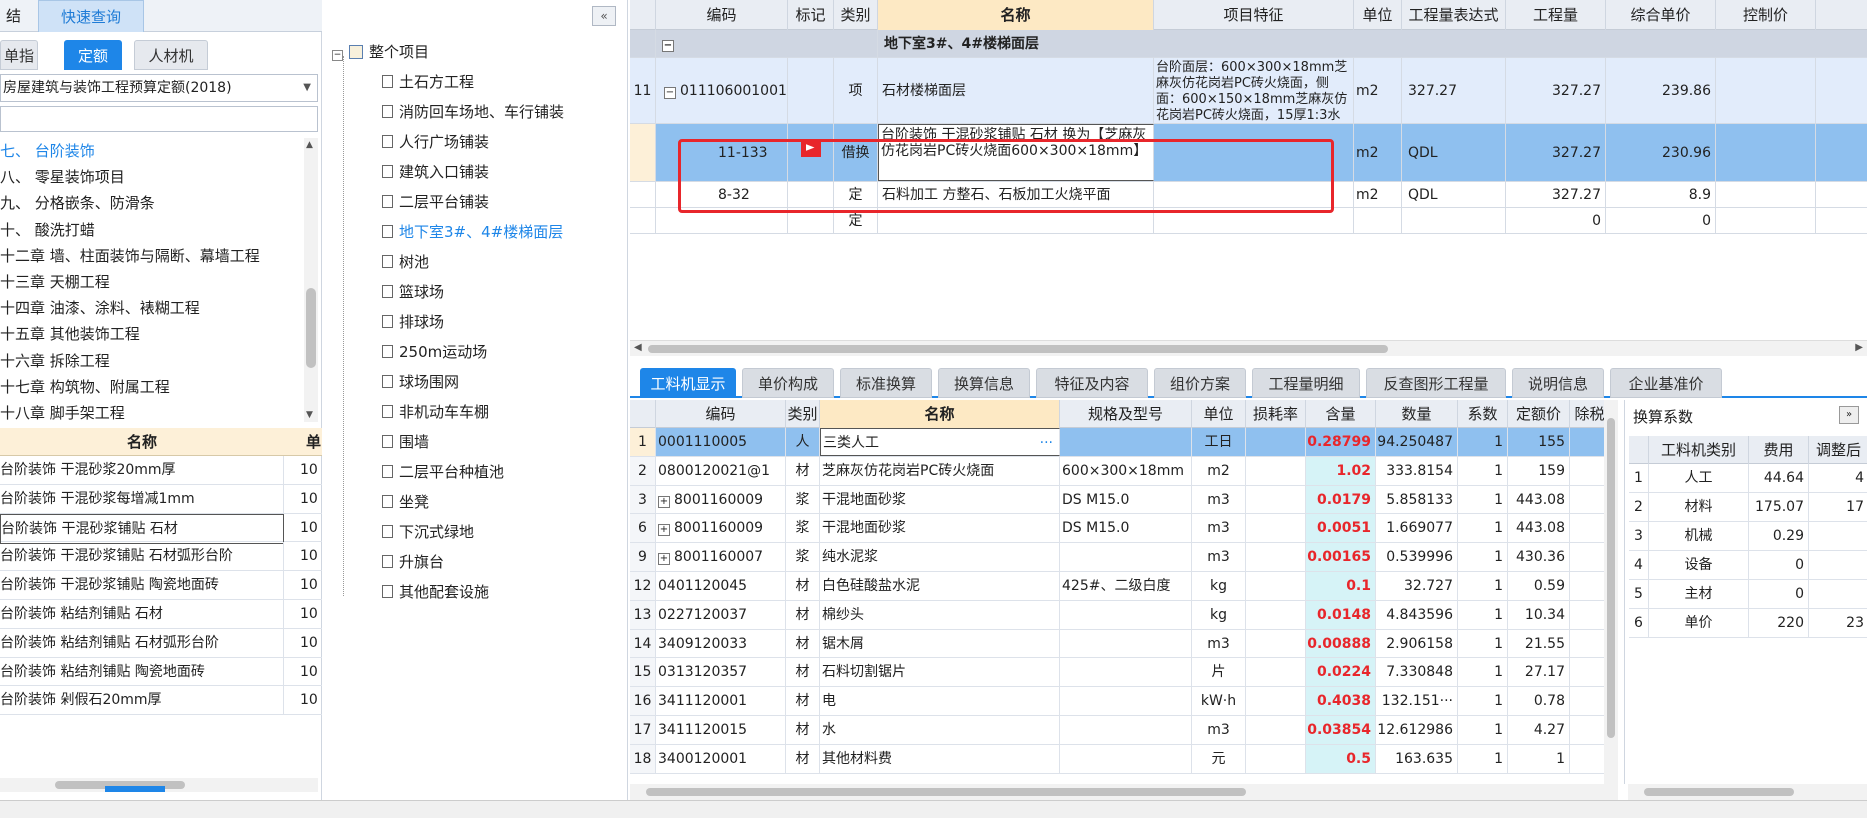 This screenshot has height=818, width=1867. I want to click on labor-grid-vscrollbar, so click(1611, 592).